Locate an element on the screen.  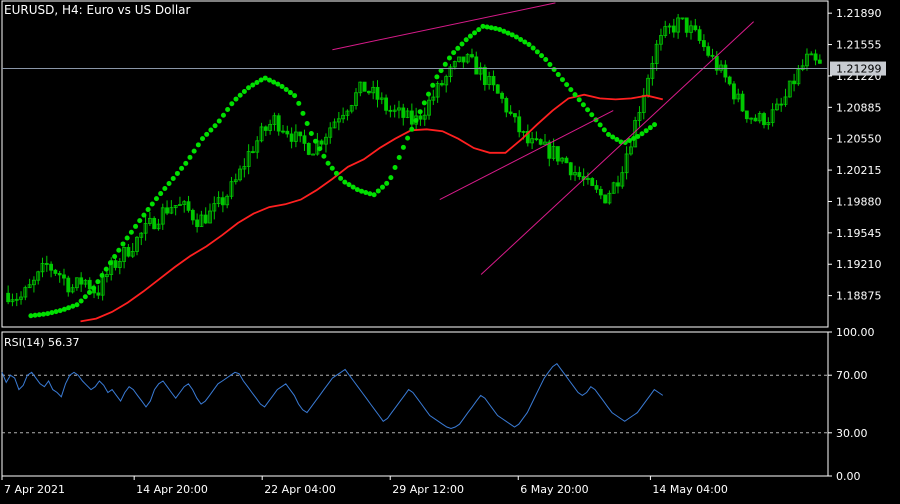
time-tick-label-3: 29 Apr 12:00 is located at coordinates (428, 489).